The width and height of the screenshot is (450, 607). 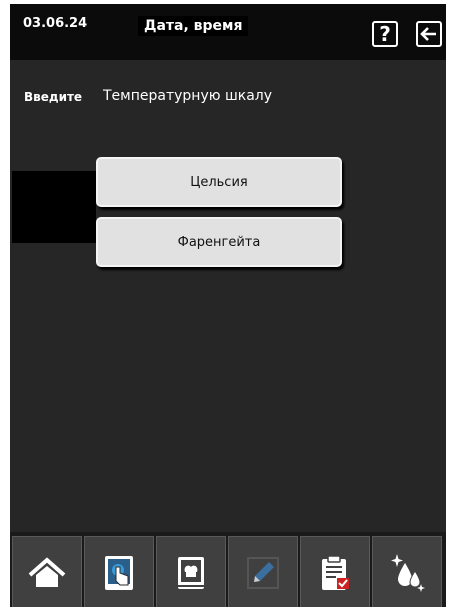 I want to click on haccp-button, so click(x=335, y=571).